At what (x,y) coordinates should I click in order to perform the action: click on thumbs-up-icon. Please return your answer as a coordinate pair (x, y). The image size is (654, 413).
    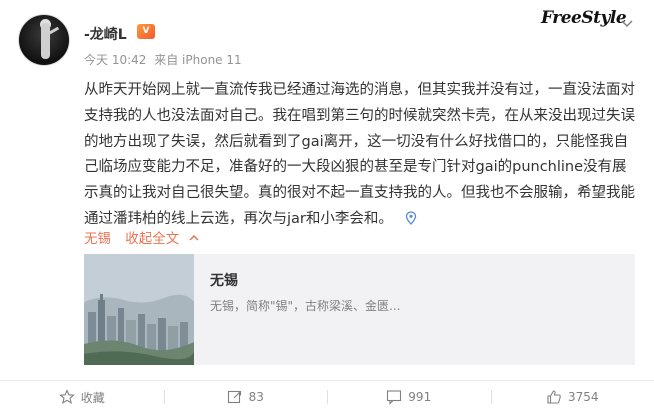
    Looking at the image, I should click on (554, 397).